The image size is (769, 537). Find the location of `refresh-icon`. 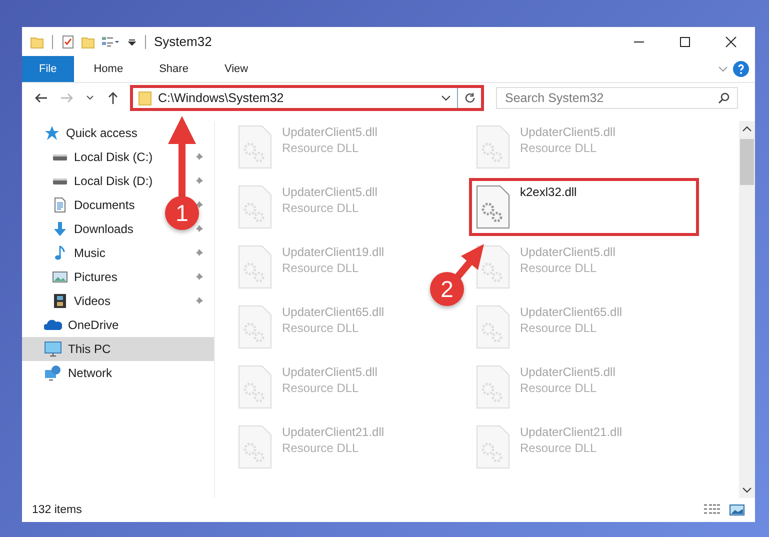

refresh-icon is located at coordinates (470, 98).